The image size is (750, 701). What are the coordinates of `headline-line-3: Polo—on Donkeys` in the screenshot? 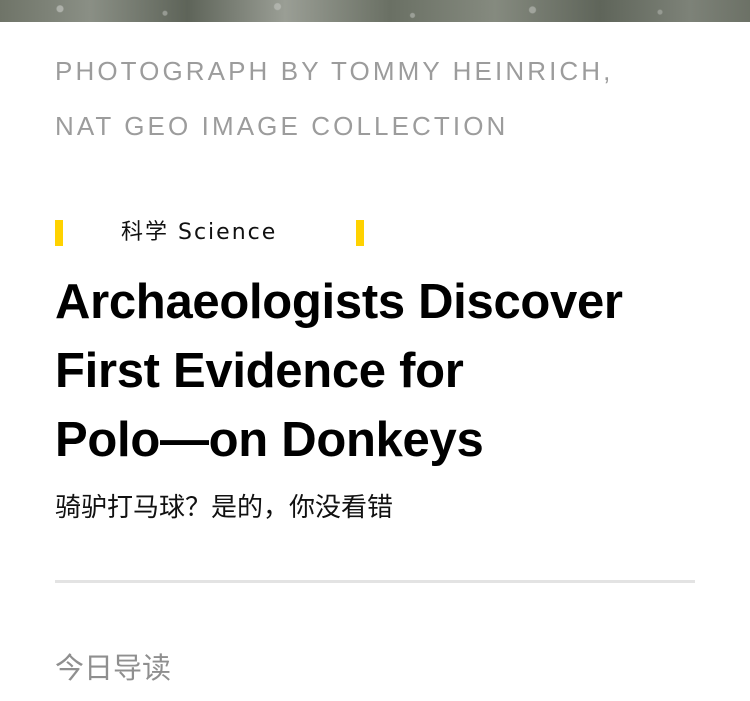 It's located at (269, 440).